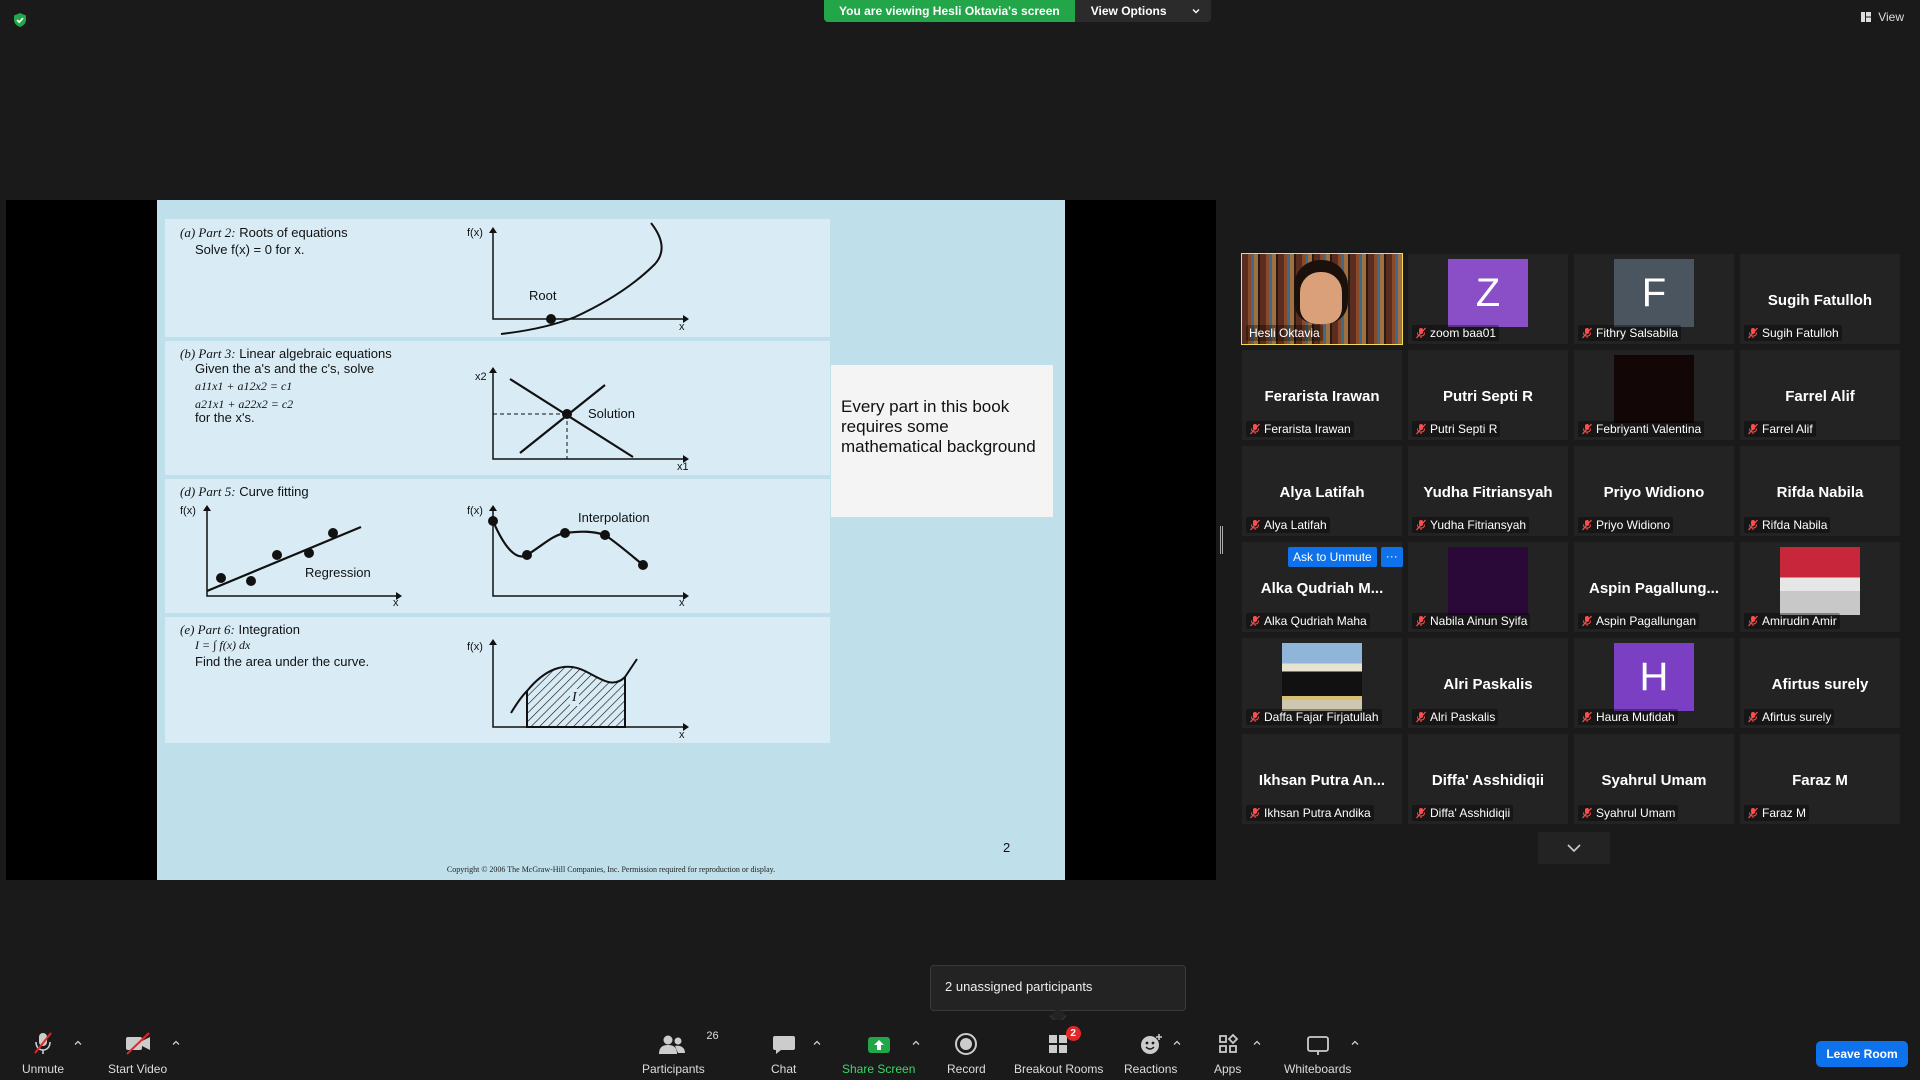 This screenshot has width=1920, height=1080. Describe the element at coordinates (916, 1043) in the screenshot. I see `share-options-caret-icon` at that location.